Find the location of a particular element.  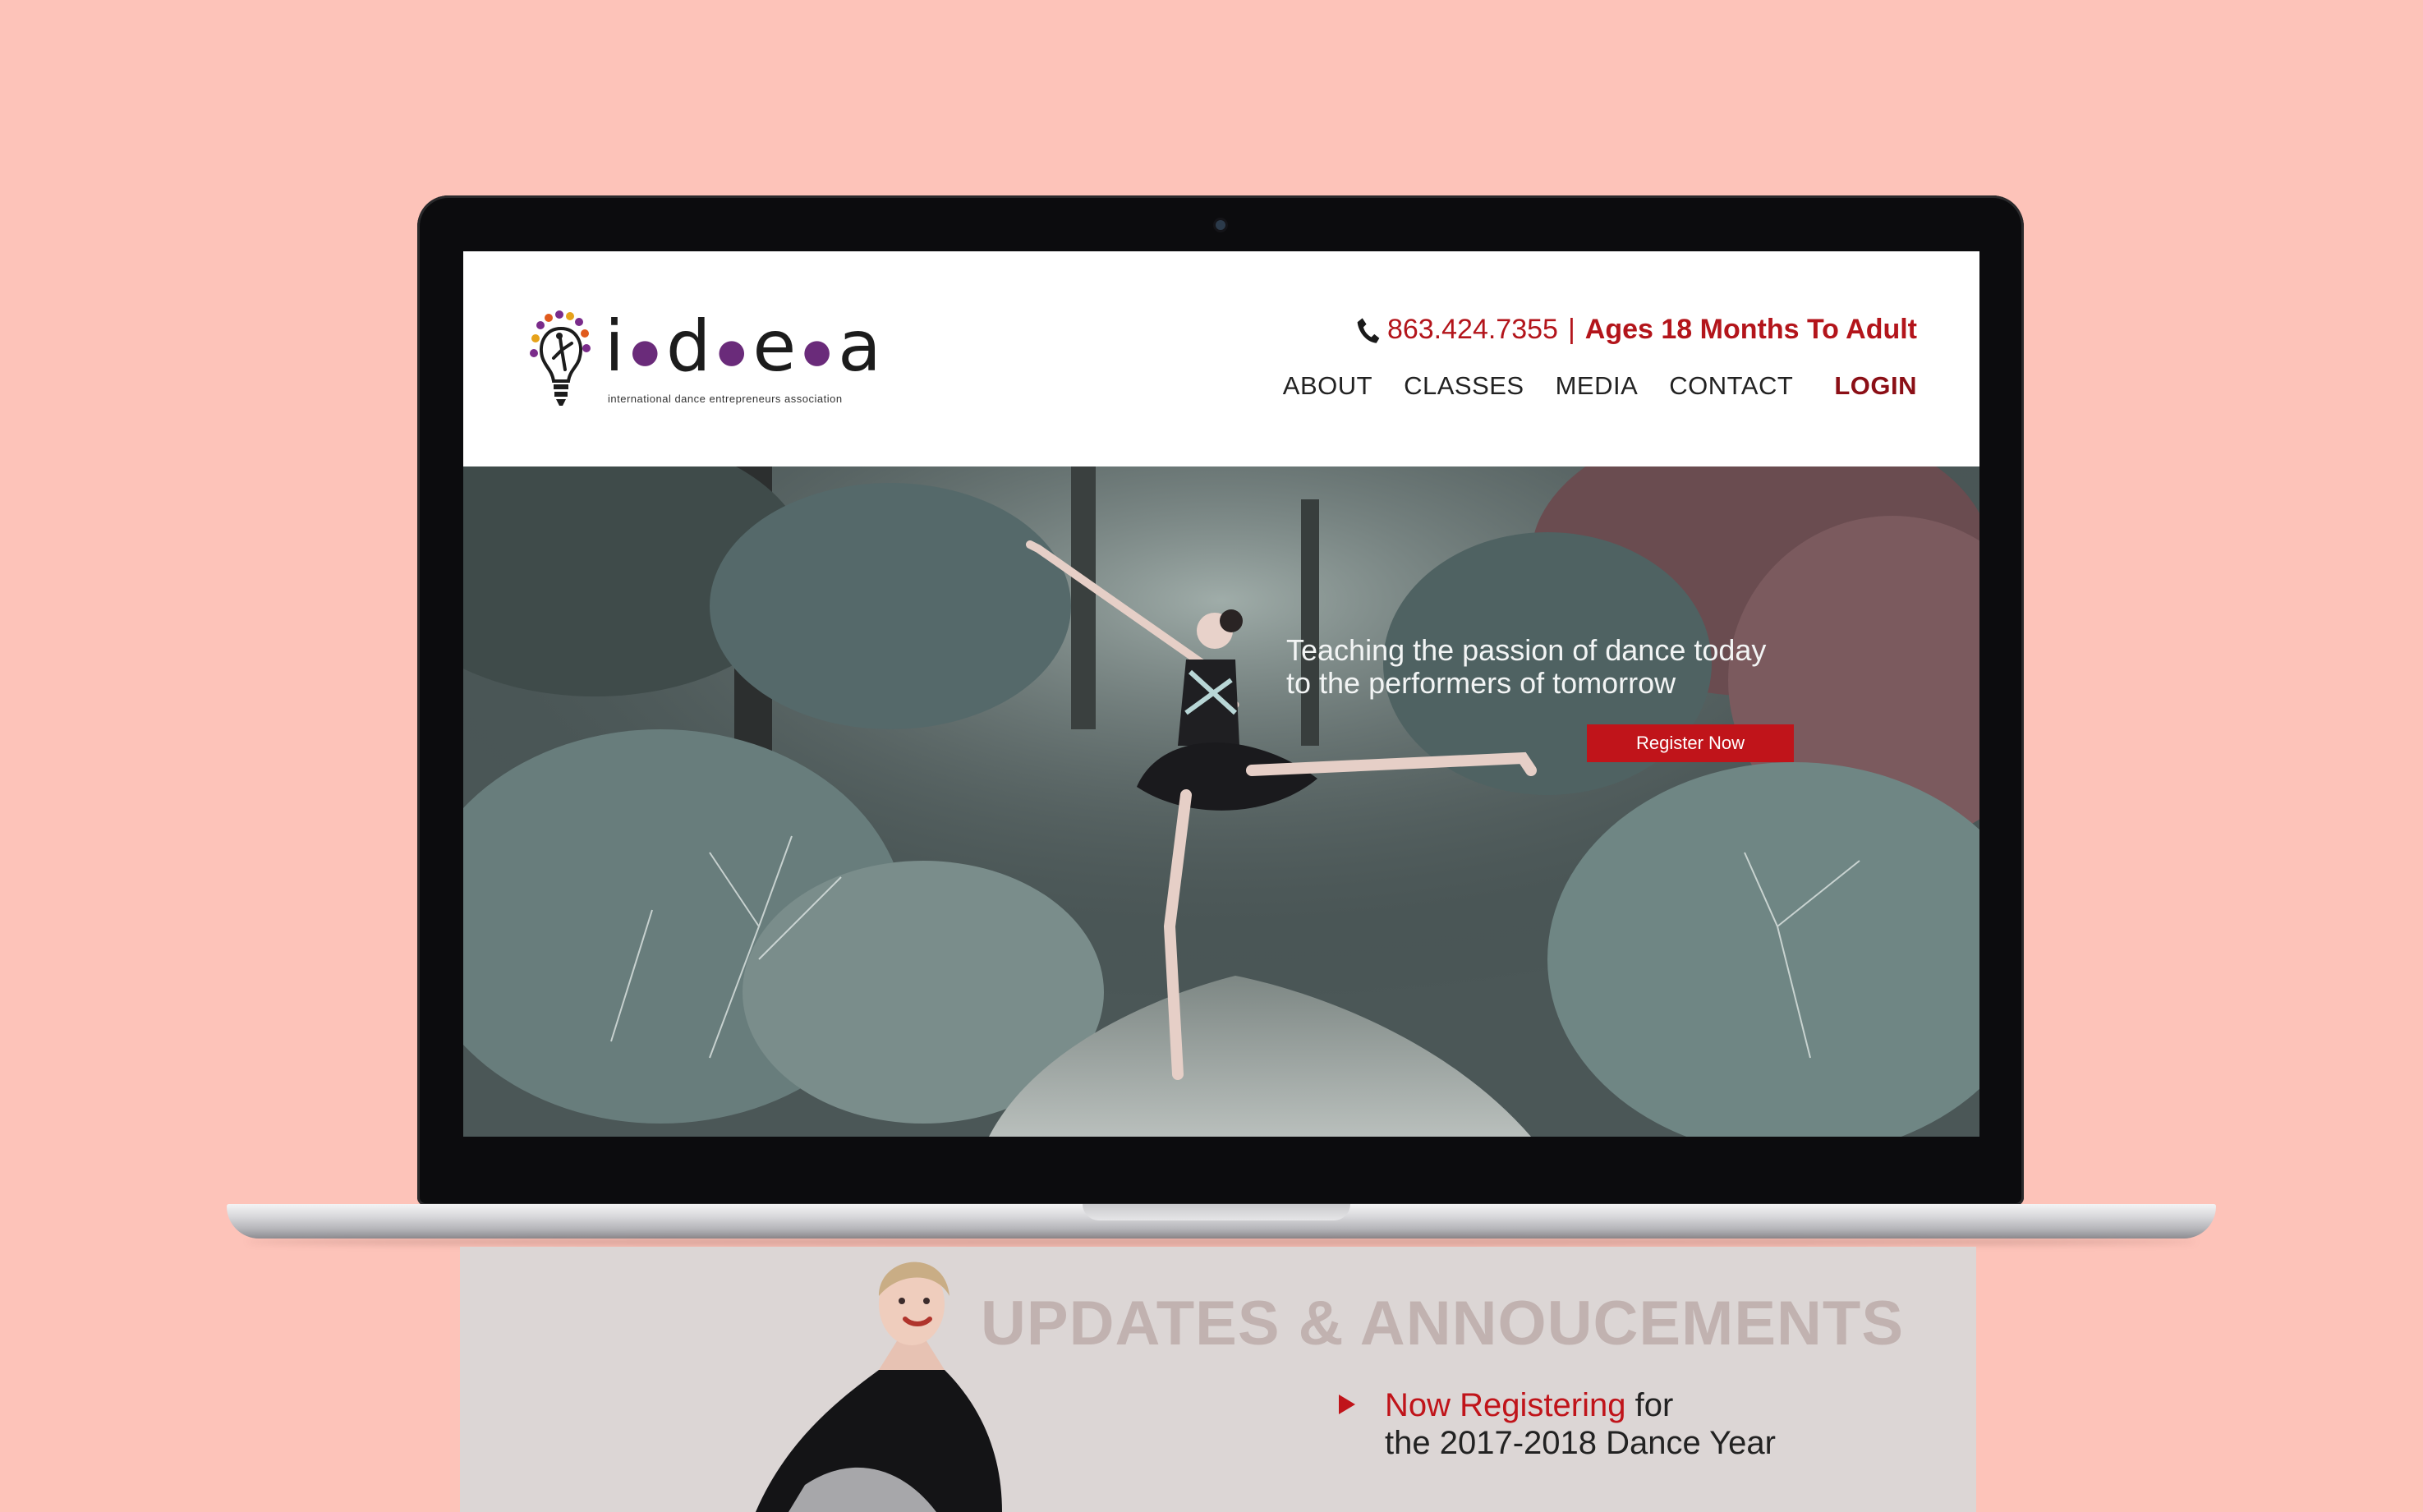

nav-item-classes: CLASSES is located at coordinates (1464, 386).